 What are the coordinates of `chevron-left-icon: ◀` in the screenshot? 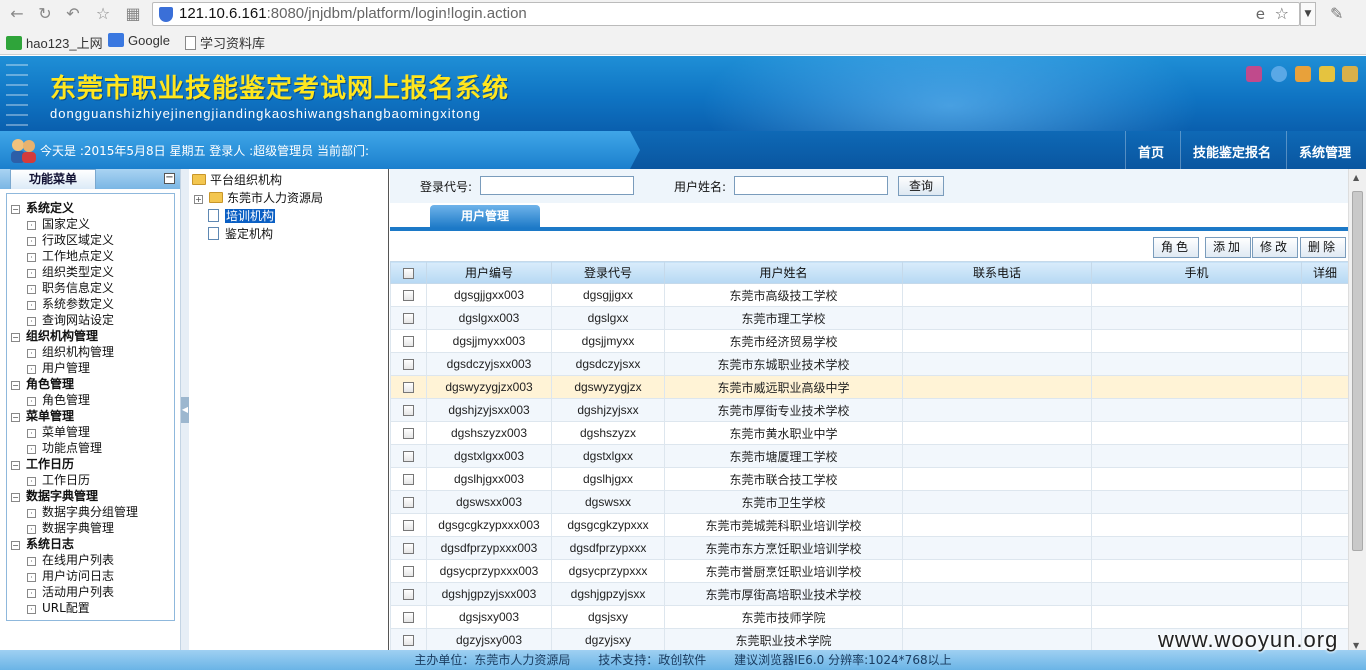 It's located at (185, 410).